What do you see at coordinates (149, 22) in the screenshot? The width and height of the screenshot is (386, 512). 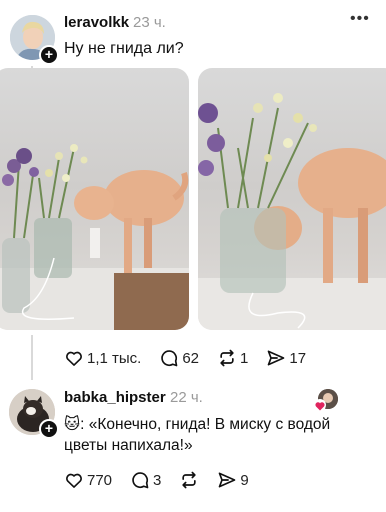 I see `post-time: 23 ч.` at bounding box center [149, 22].